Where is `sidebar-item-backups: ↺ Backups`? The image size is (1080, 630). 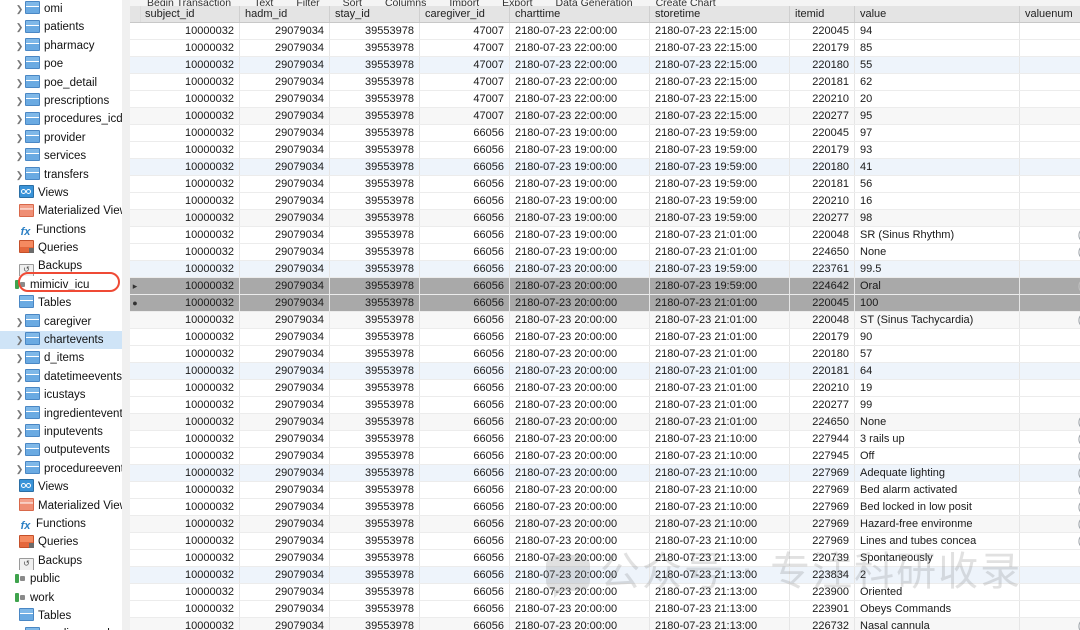 sidebar-item-backups: ↺ Backups is located at coordinates (61, 561).